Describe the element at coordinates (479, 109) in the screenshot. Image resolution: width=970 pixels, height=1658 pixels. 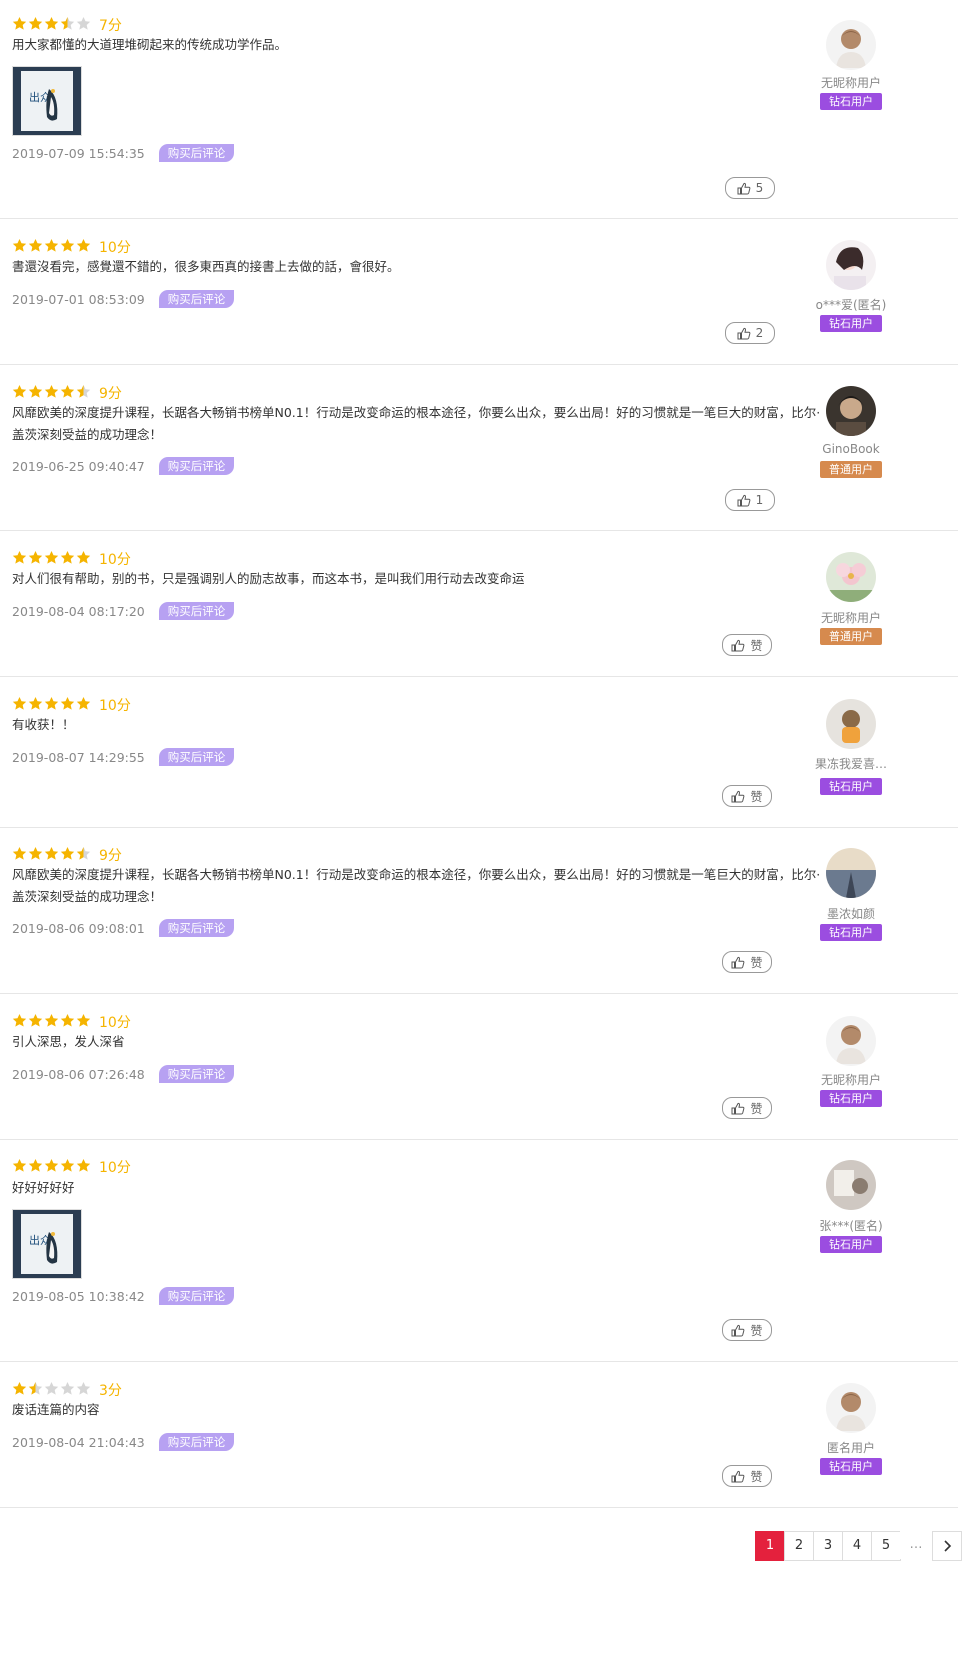
I see `review-item` at that location.